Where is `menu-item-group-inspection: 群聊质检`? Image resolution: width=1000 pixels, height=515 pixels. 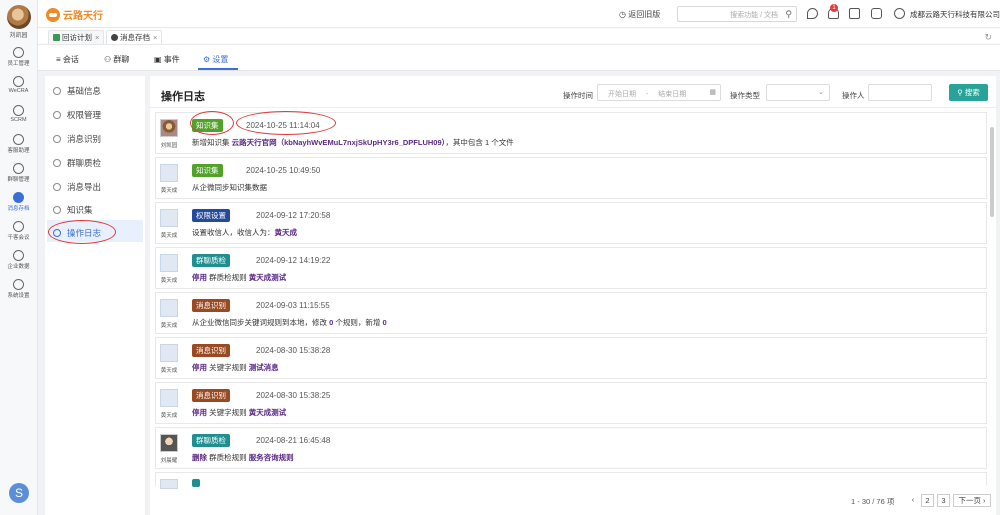 menu-item-group-inspection: 群聊质检 is located at coordinates (77, 163).